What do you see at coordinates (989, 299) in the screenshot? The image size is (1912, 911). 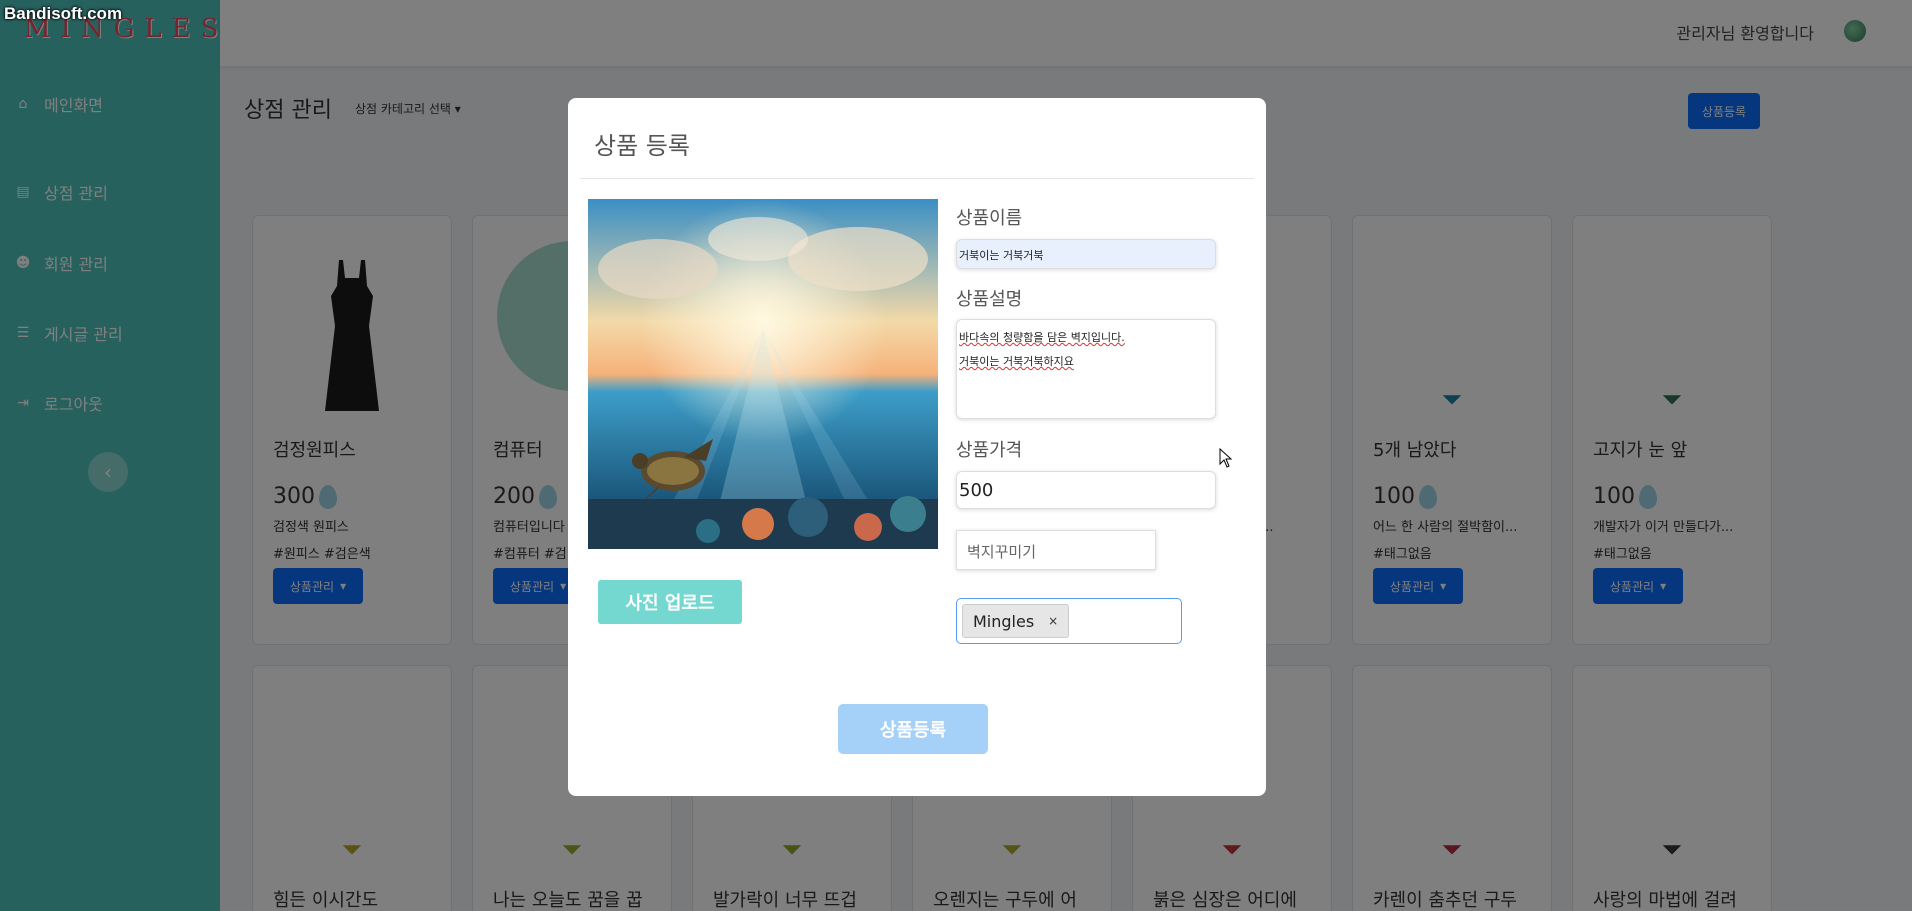 I see `product-description-label: 상품설명` at bounding box center [989, 299].